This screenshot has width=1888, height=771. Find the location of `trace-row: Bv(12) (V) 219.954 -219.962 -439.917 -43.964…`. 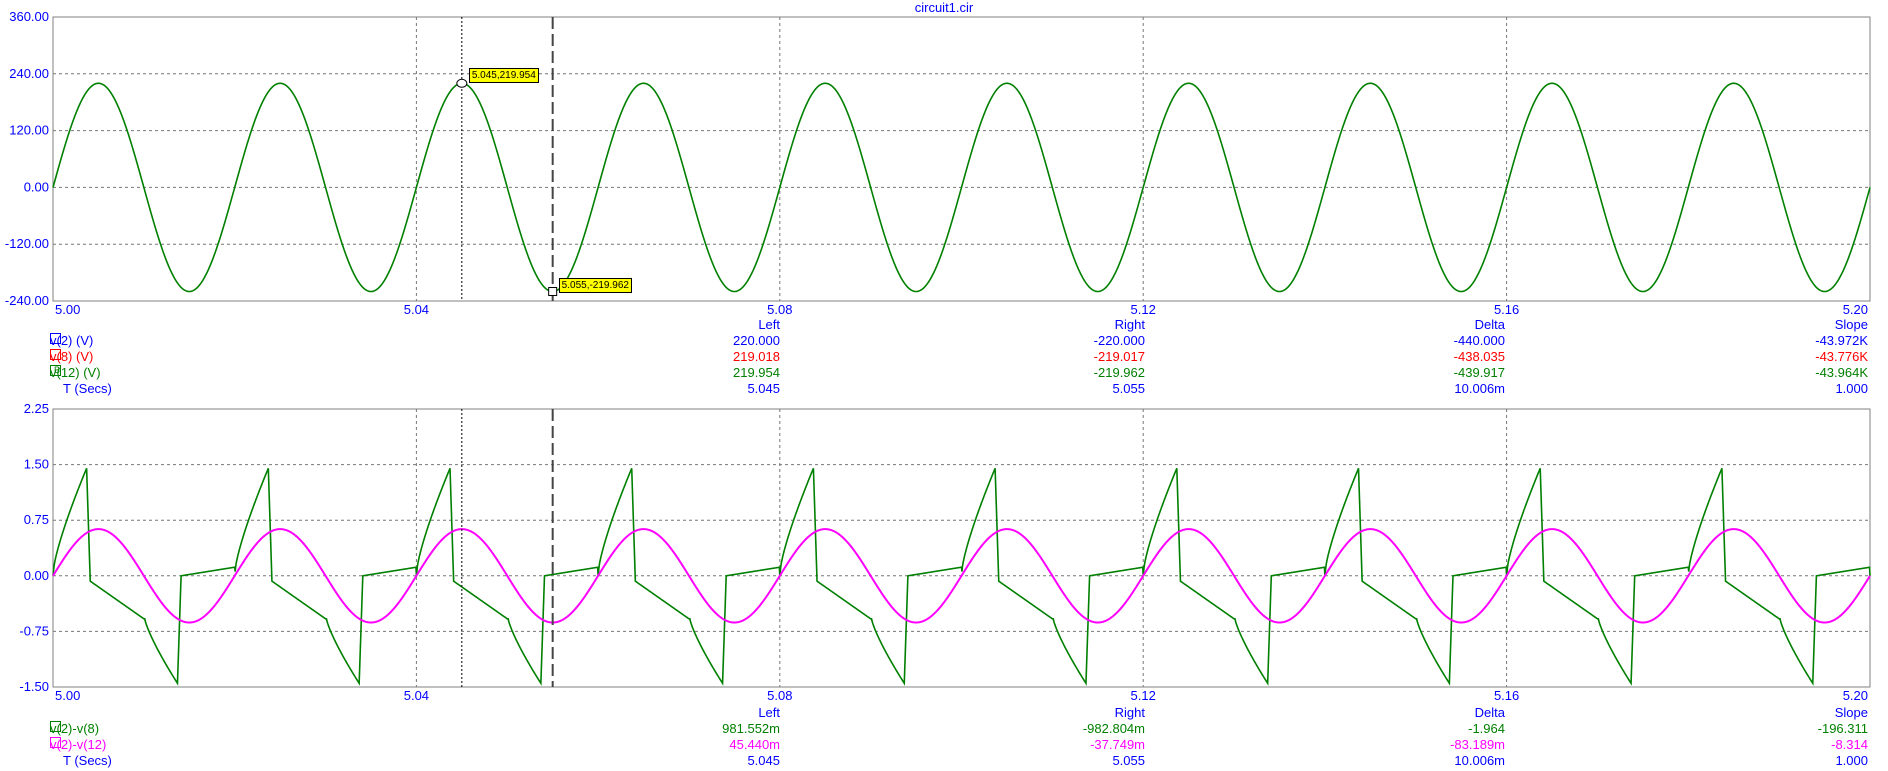

trace-row: Bv(12) (V) 219.954 -219.962 -439.917 -43.964… is located at coordinates (944, 373).